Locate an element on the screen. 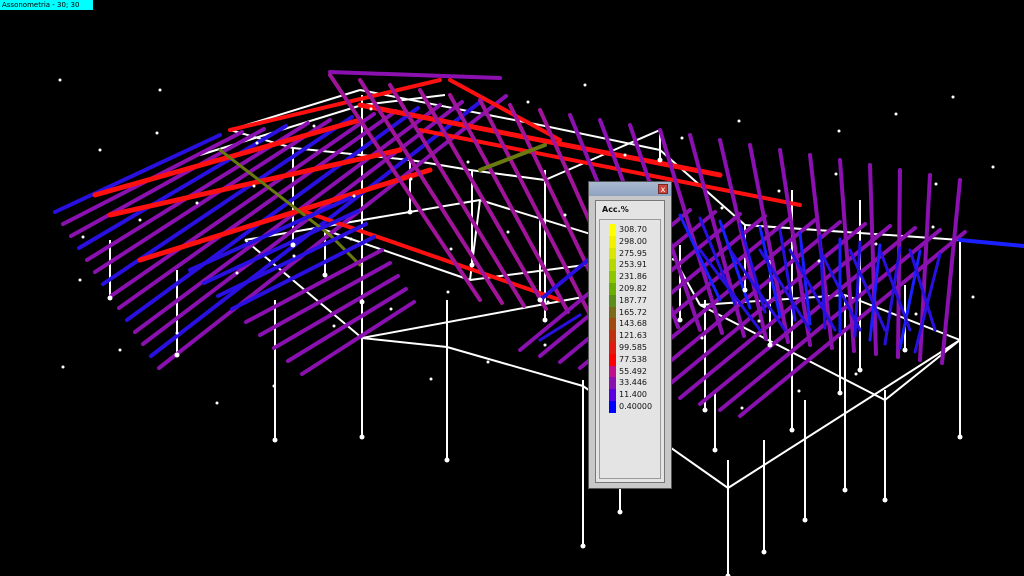  view-mode-label: Assonometria - 30; 30 is located at coordinates (46, 5).